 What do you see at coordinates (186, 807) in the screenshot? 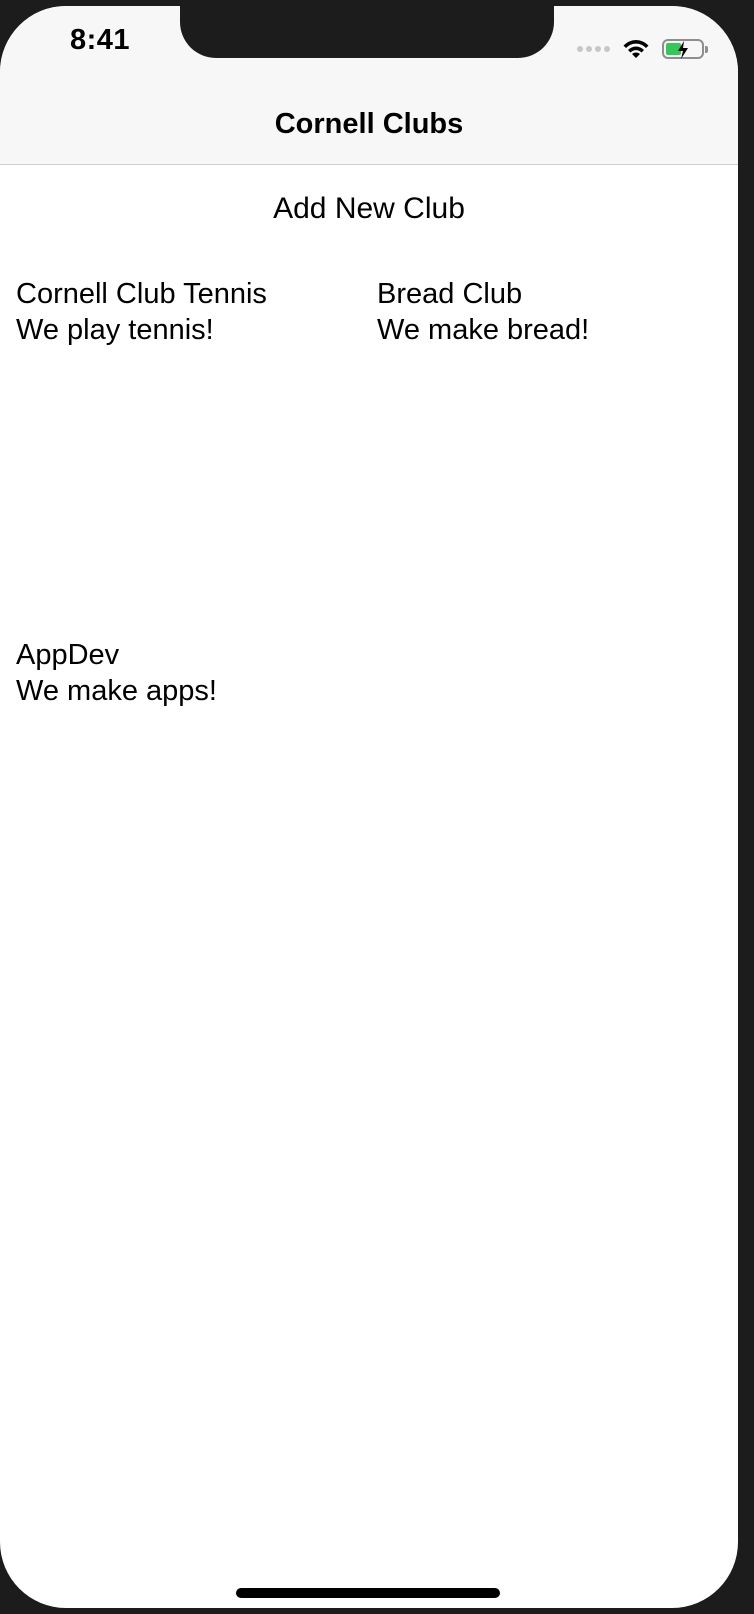
I see `club-cell: AppDev We make apps!` at bounding box center [186, 807].